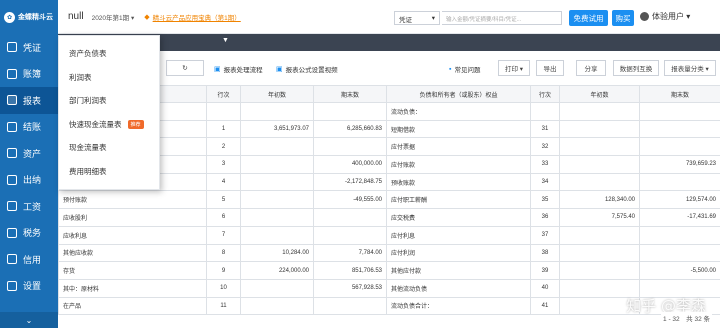 Image resolution: width=720 pixels, height=328 pixels. Describe the element at coordinates (591, 68) in the screenshot. I see `share-button: 分享` at that location.